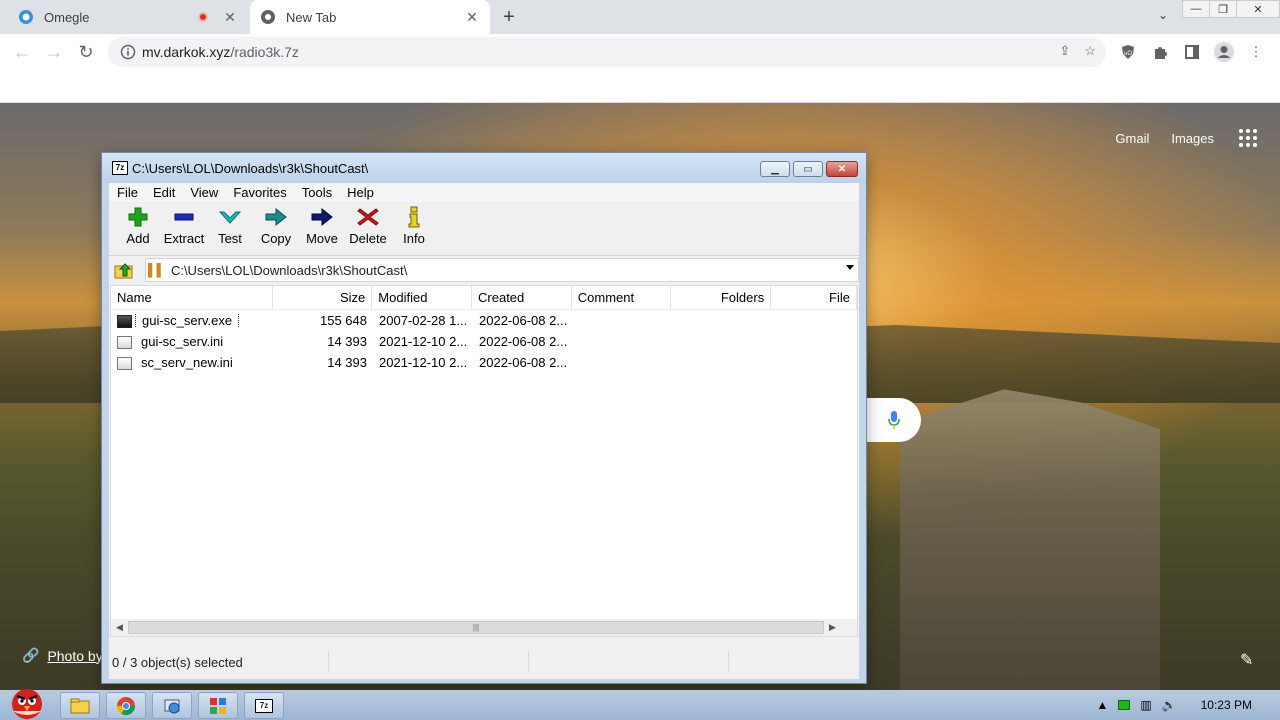  What do you see at coordinates (1256, 52) in the screenshot?
I see `more-menu-icon: ⋮` at bounding box center [1256, 52].